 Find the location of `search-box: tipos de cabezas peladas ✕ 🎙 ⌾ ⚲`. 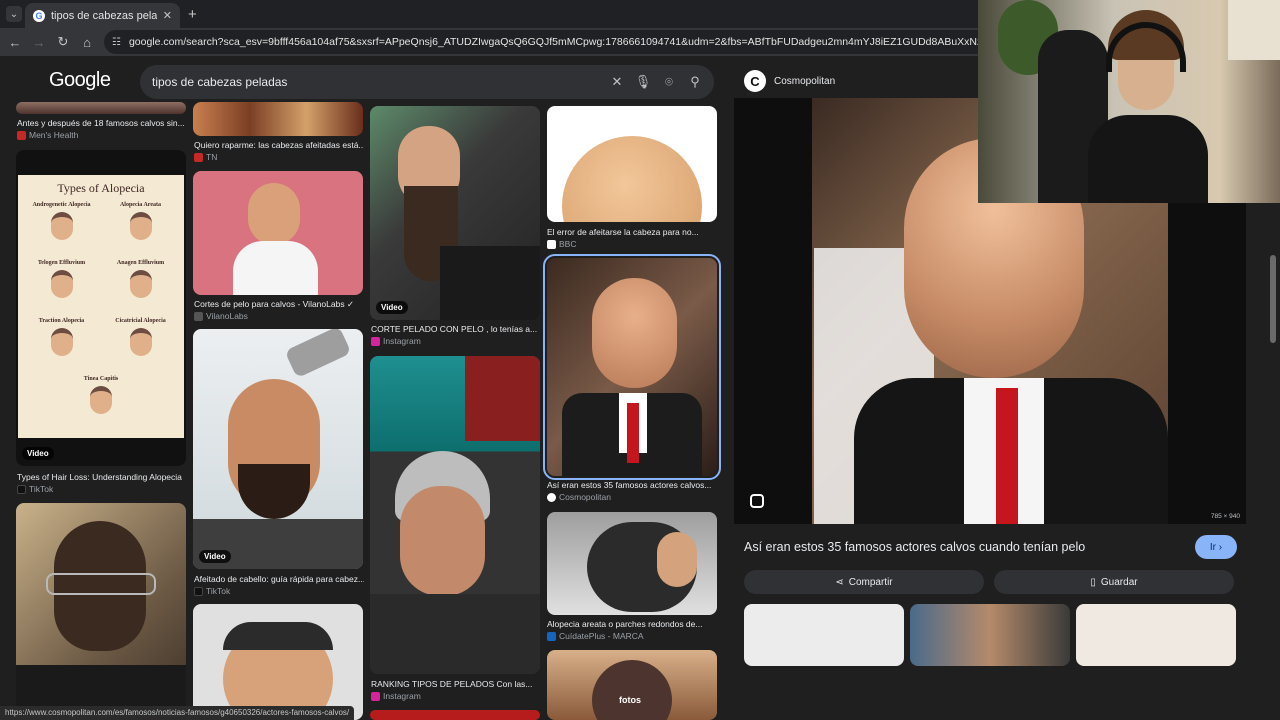

search-box: tipos de cabezas peladas ✕ 🎙 ⌾ ⚲ is located at coordinates (427, 82).